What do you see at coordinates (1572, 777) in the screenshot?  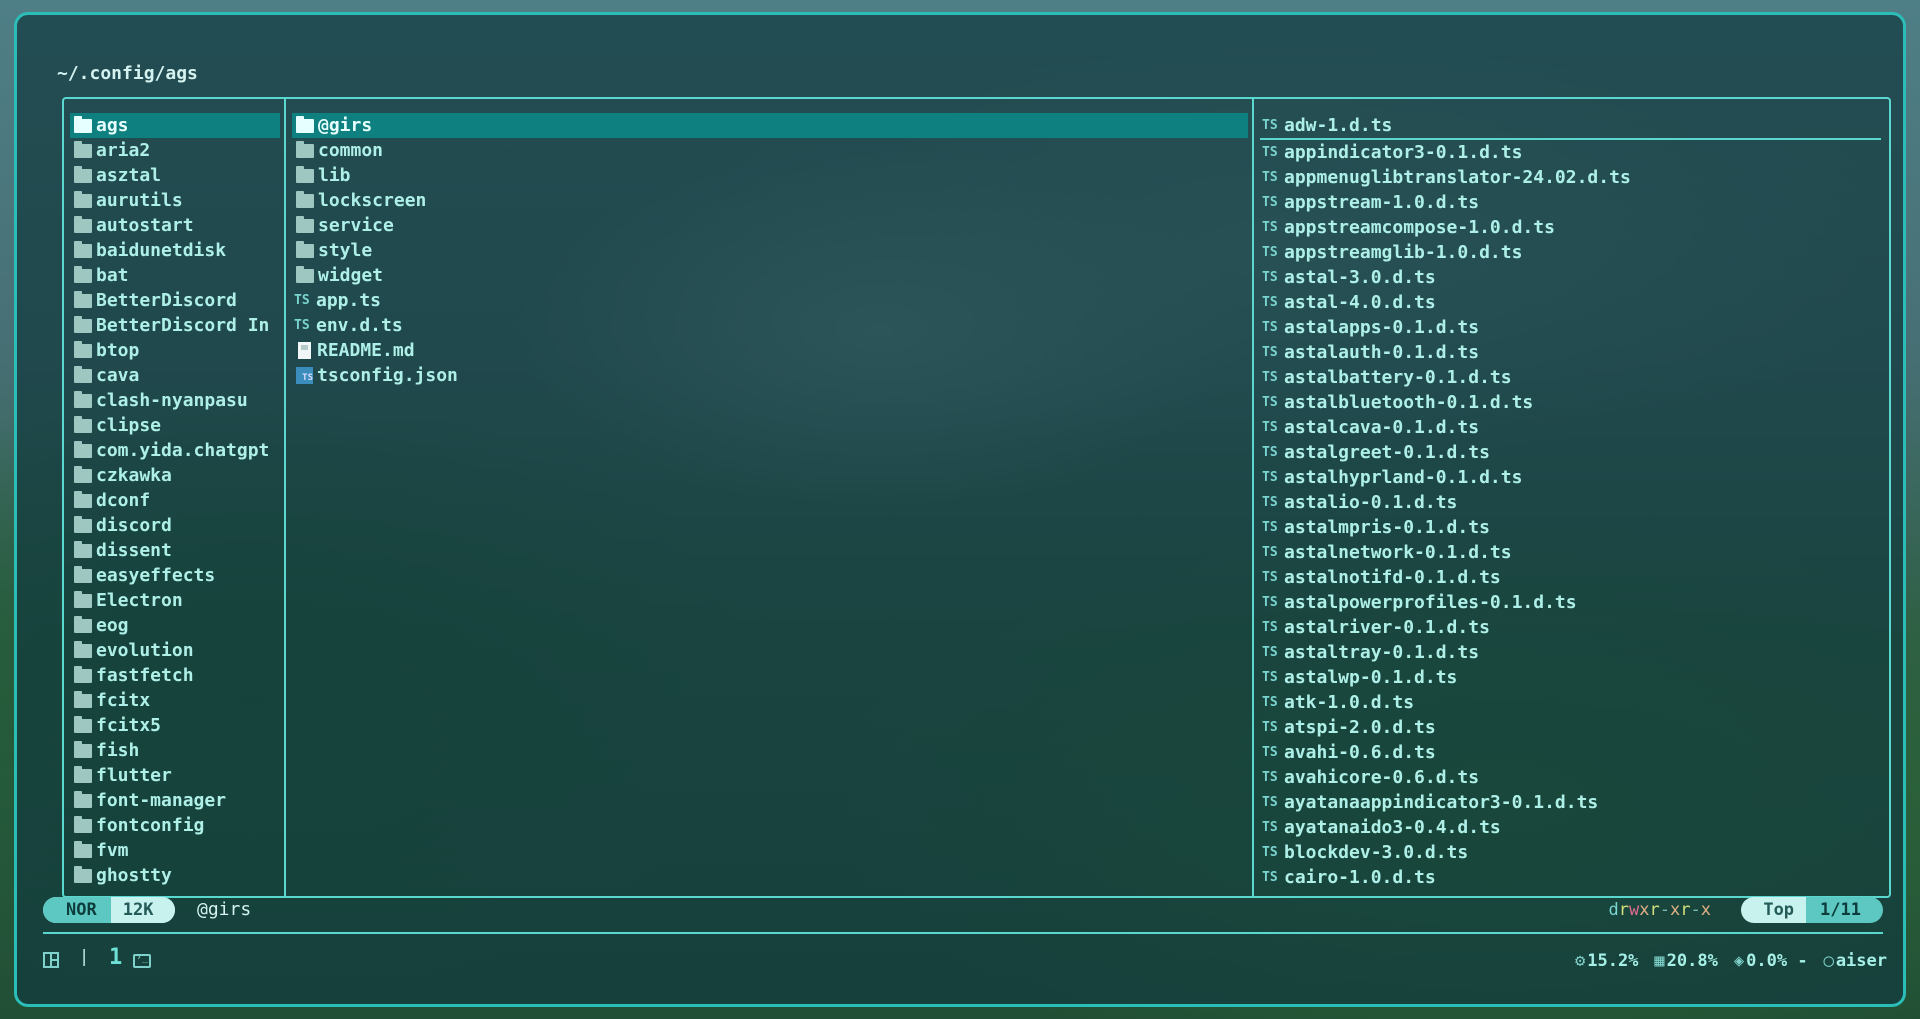 I see `preview-item: TS avahicore-0.6.d.ts` at bounding box center [1572, 777].